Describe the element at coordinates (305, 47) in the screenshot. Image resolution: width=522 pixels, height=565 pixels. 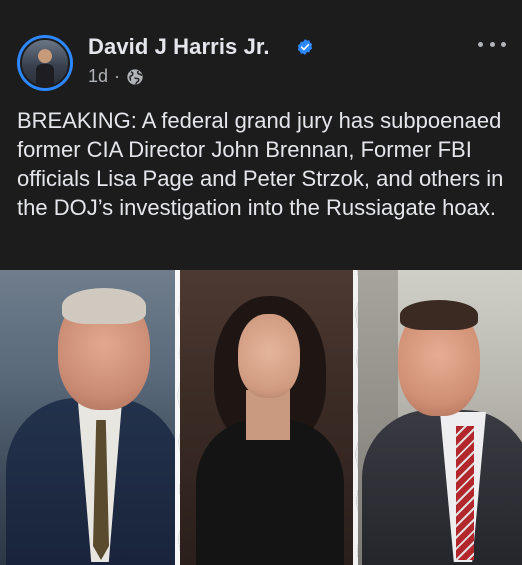
I see `verified-badge-icon` at that location.